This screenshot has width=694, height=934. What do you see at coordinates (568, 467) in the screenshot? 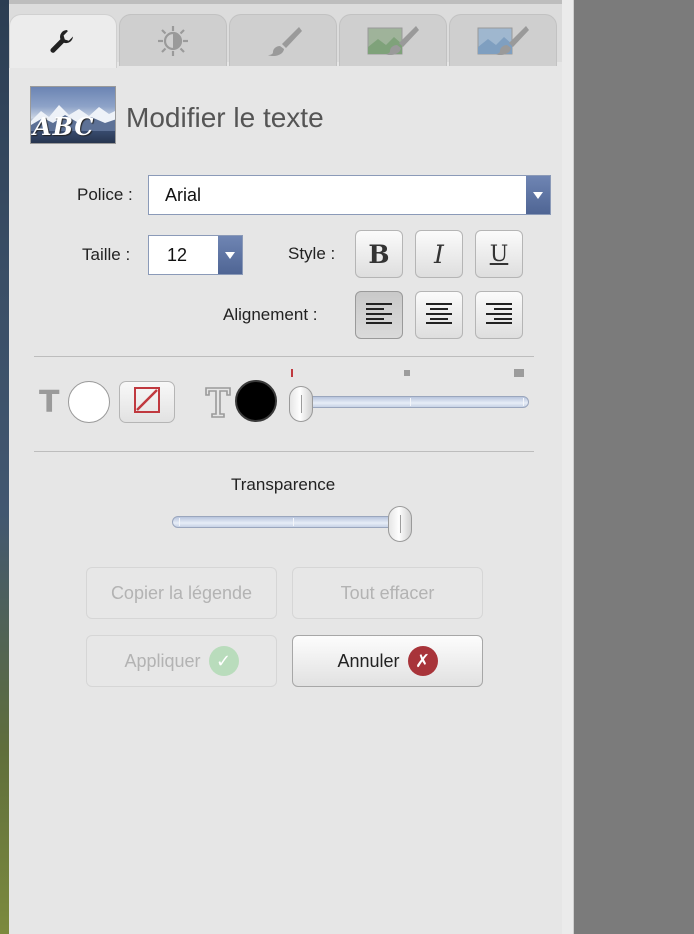
I see `panel-scroll-gutter` at bounding box center [568, 467].